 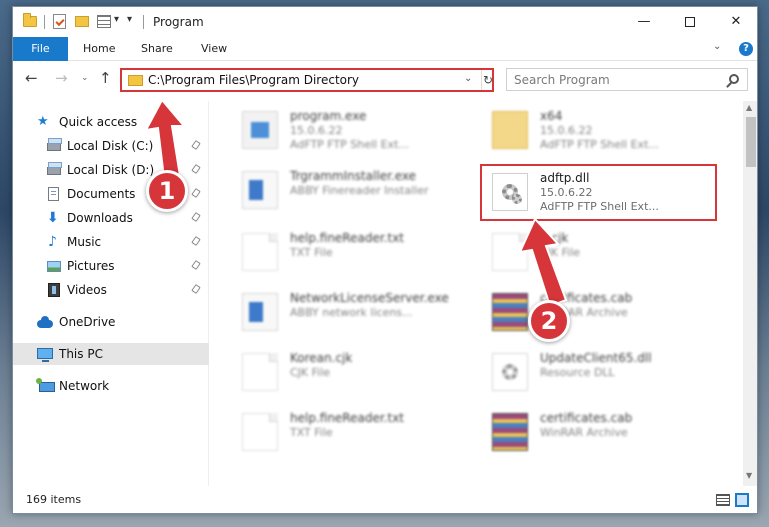 I want to click on details-view-icon, so click(x=723, y=500).